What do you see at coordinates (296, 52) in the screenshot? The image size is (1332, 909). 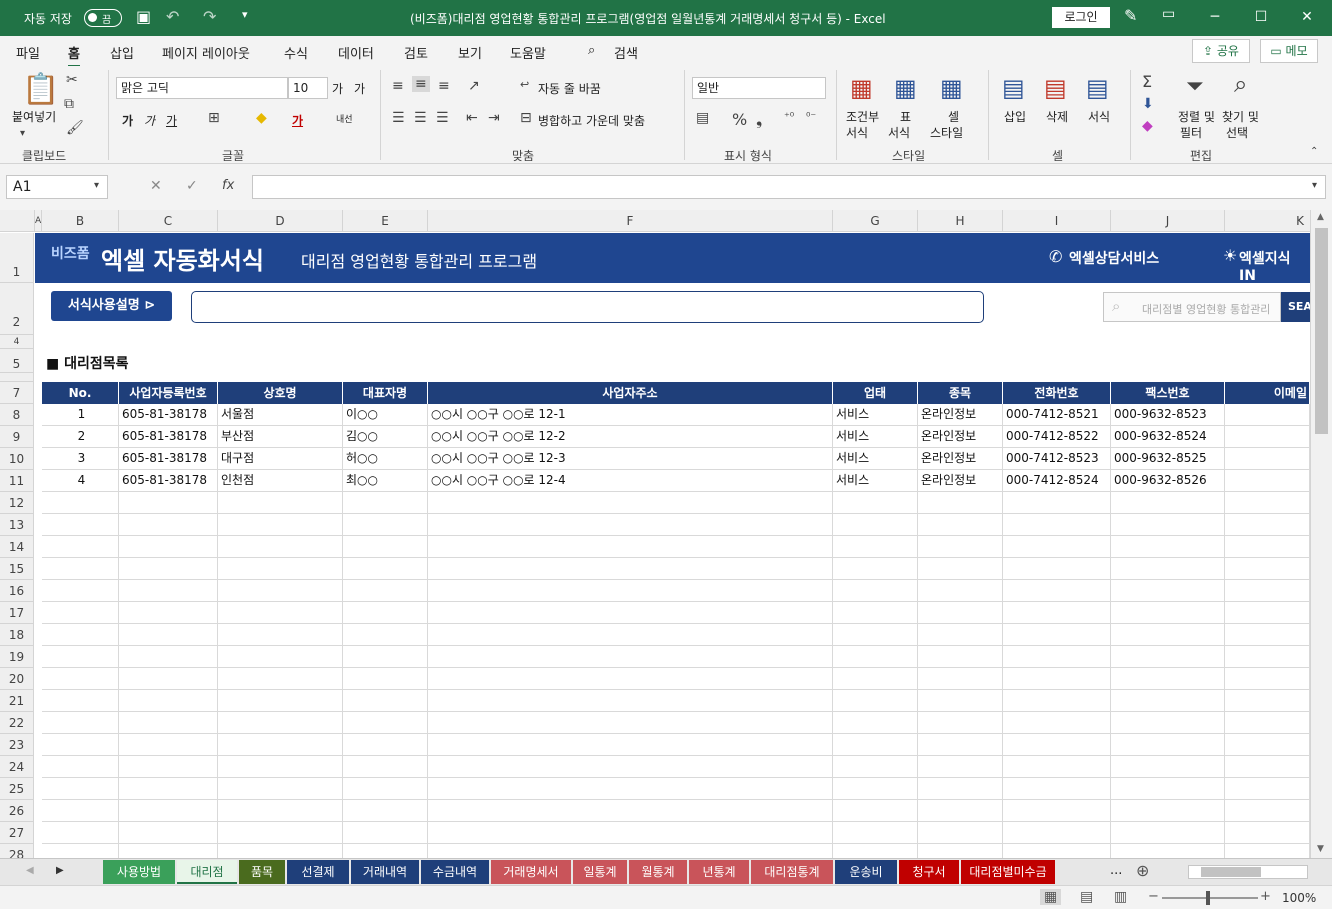 I see `menu-formulas: 수식` at bounding box center [296, 52].